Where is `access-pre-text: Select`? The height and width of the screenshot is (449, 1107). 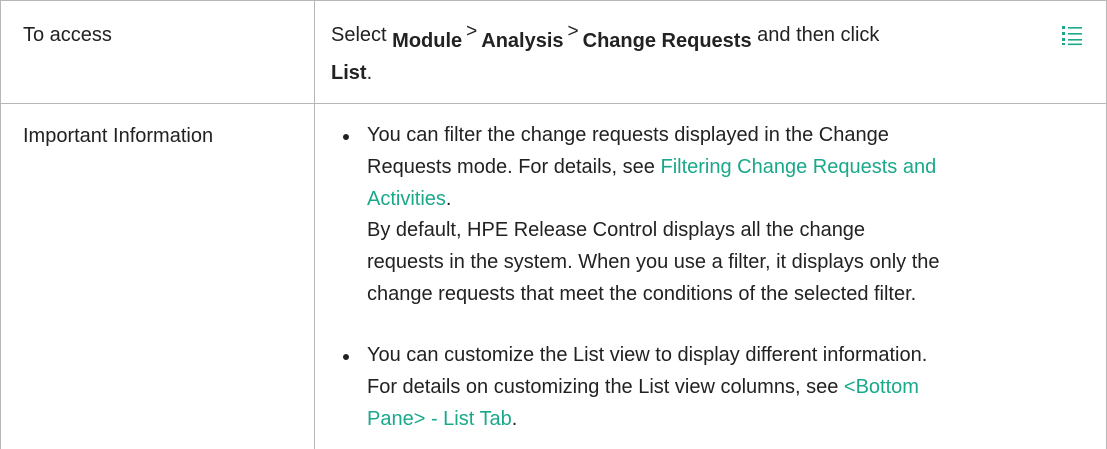
access-pre-text: Select is located at coordinates (359, 35).